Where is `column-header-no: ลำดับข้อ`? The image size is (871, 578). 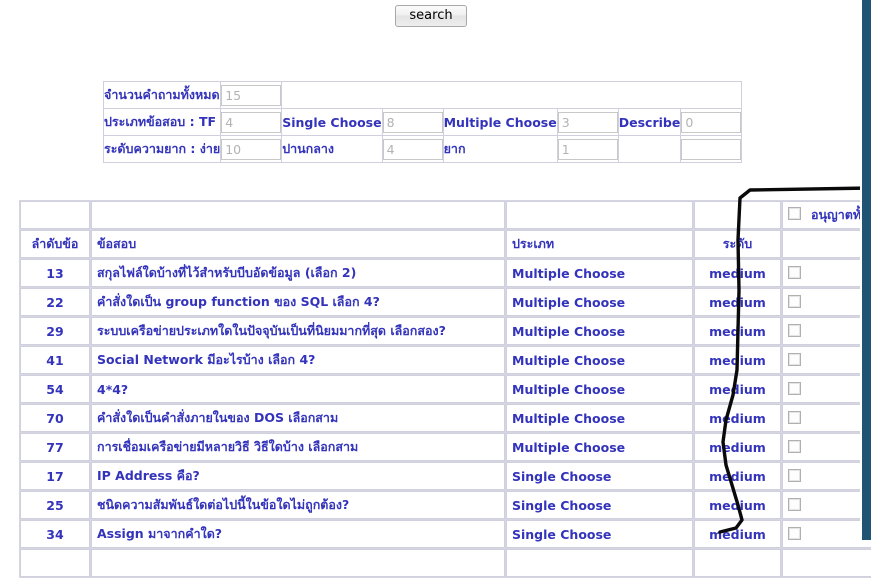
column-header-no: ลำดับข้อ is located at coordinates (55, 244).